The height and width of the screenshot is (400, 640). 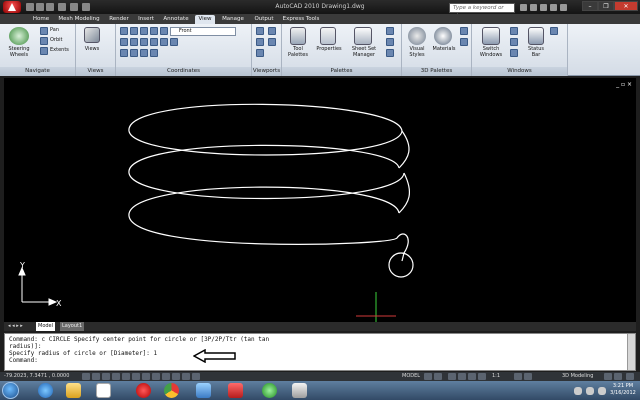 What do you see at coordinates (56, 40) in the screenshot?
I see `orbit-label: Orbit` at bounding box center [56, 40].